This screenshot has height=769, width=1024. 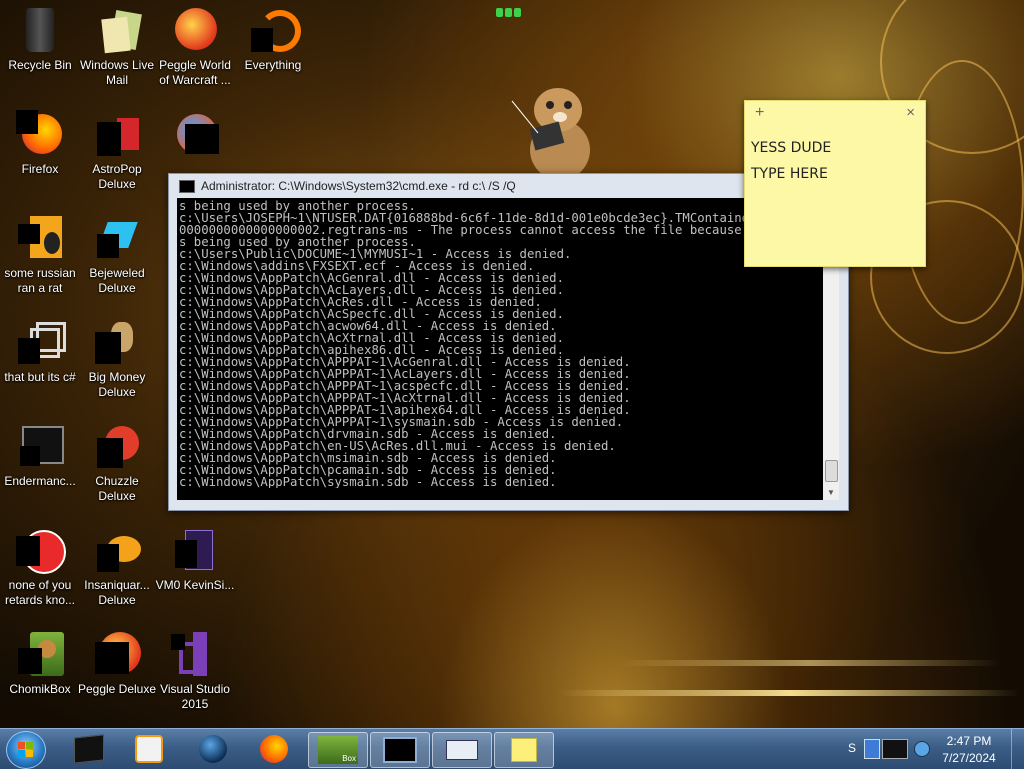 I want to click on desktop-icon-firefox: Firefox, so click(x=40, y=143).